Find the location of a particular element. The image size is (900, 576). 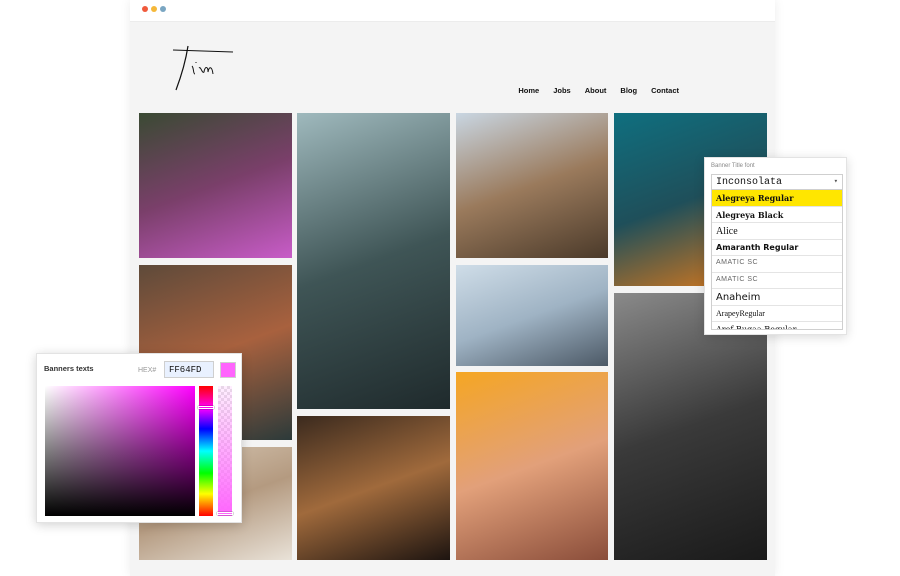

nav-contact: Contact is located at coordinates (665, 90).